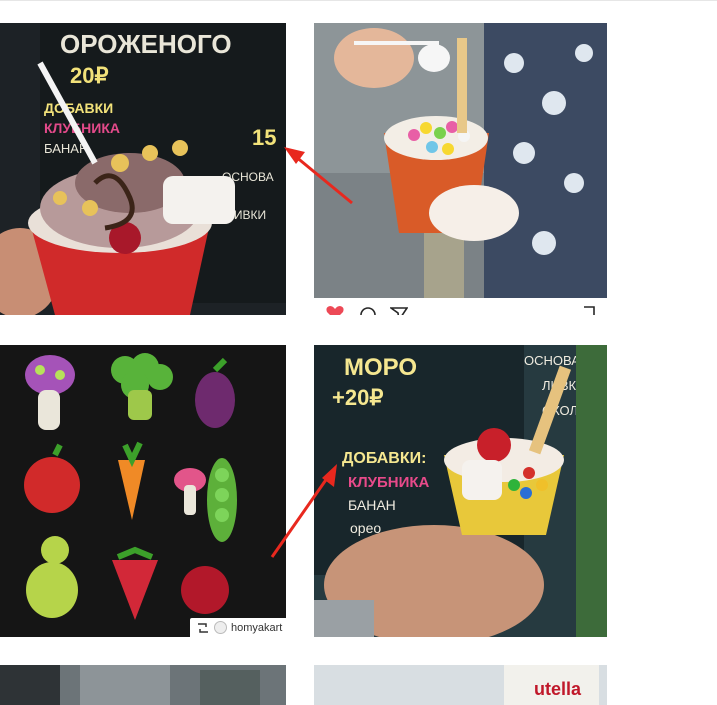  What do you see at coordinates (589, 310) in the screenshot?
I see `bookmark-icon` at bounding box center [589, 310].